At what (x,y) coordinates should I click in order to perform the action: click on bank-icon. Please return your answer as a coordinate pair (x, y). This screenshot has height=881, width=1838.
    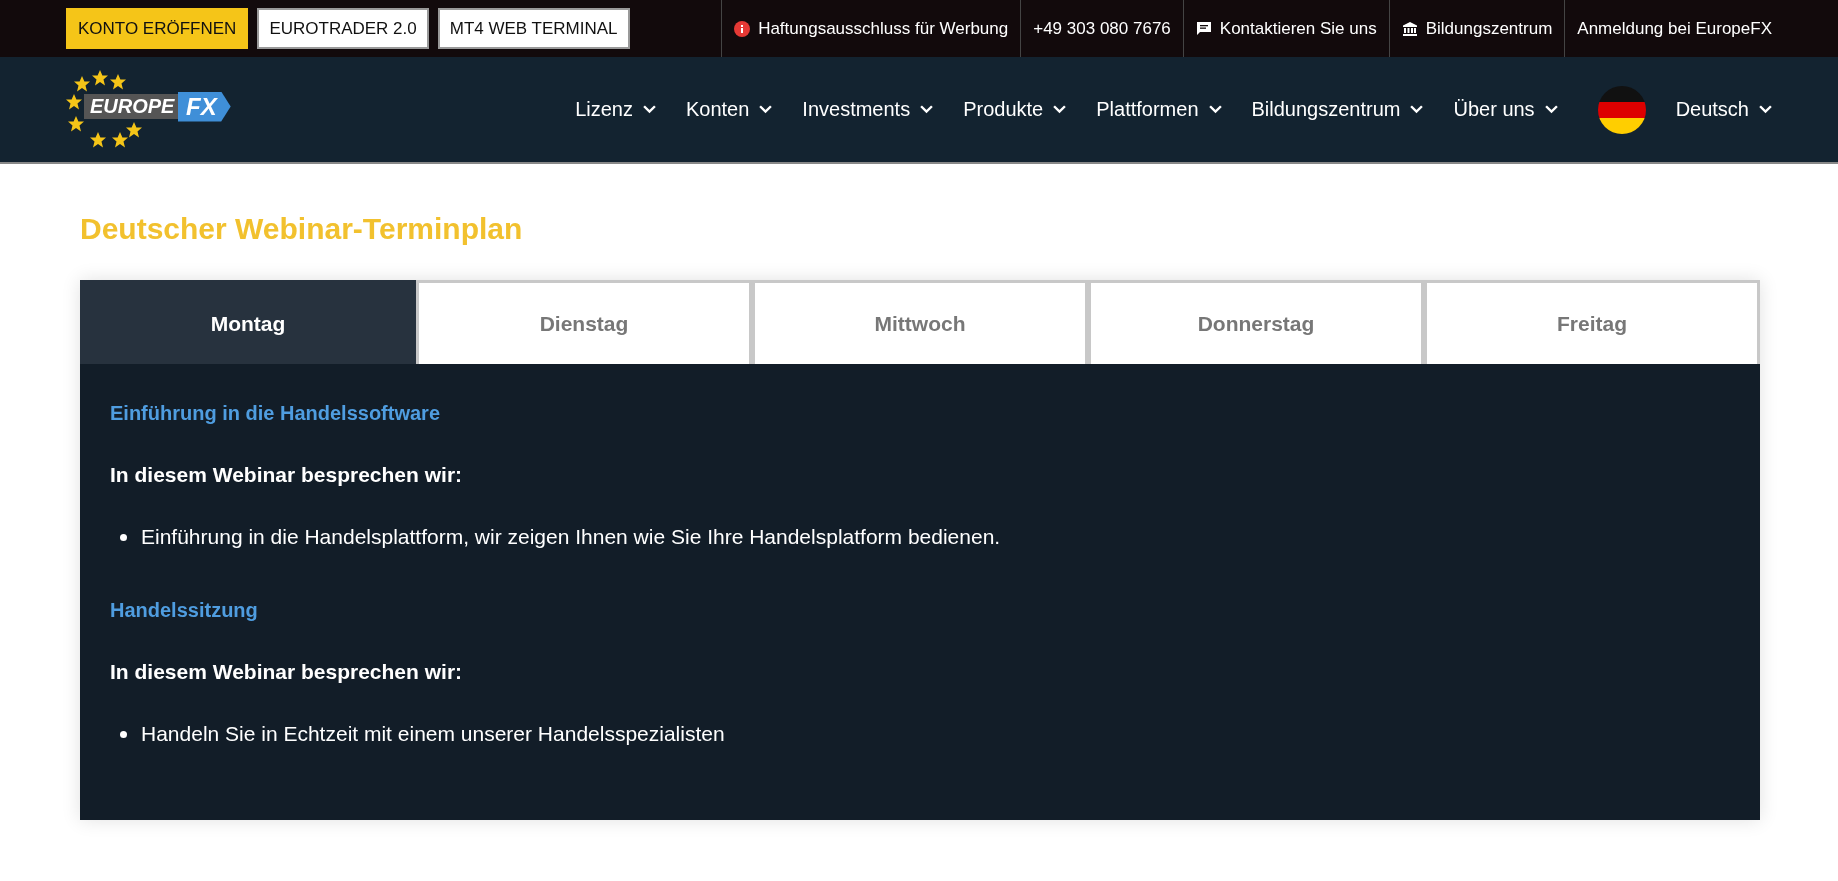
    Looking at the image, I should click on (1409, 28).